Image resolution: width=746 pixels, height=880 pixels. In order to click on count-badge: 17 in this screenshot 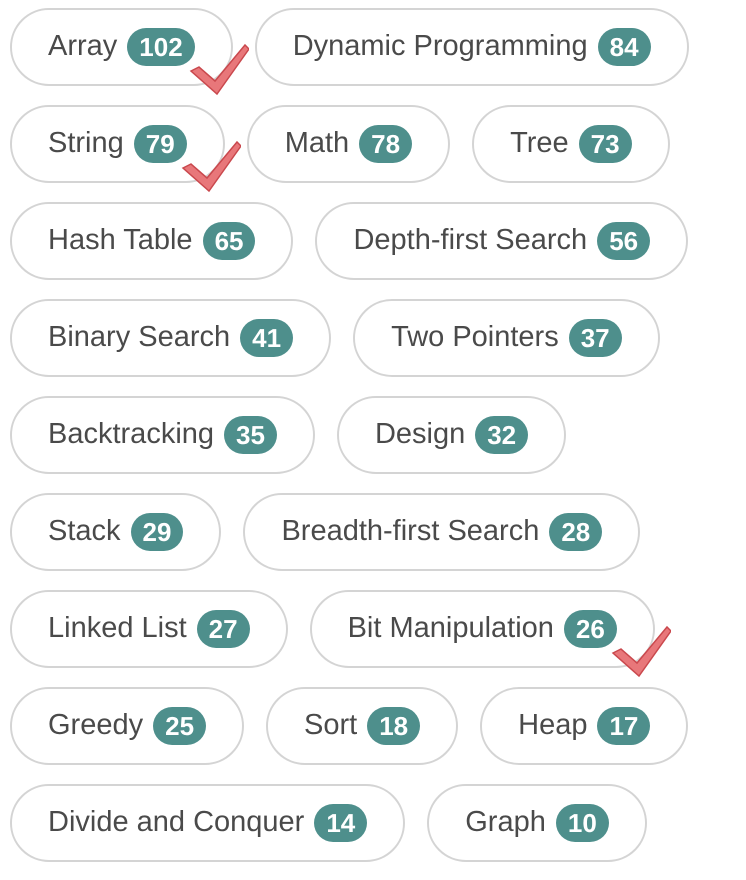, I will do `click(623, 726)`.